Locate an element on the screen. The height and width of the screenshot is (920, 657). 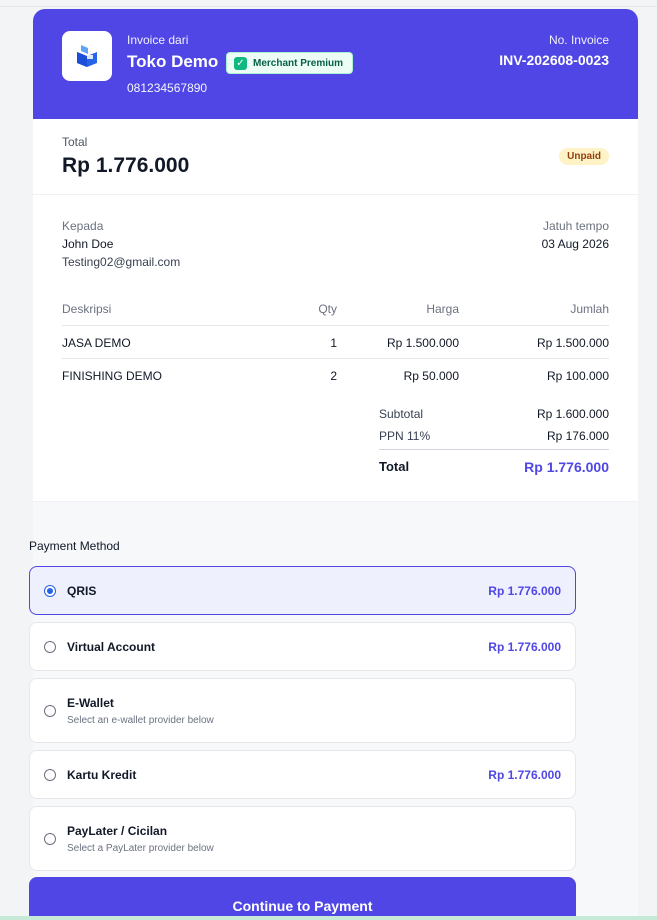
tax-label: PPN 11% is located at coordinates (405, 436).